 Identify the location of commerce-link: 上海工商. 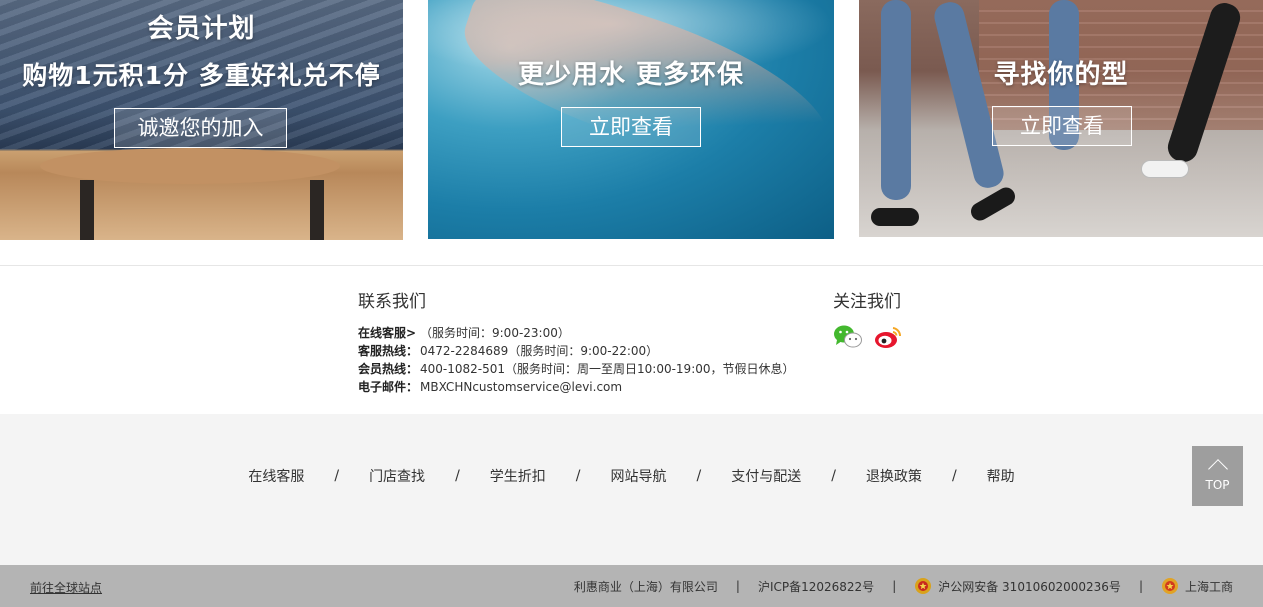
(1209, 586).